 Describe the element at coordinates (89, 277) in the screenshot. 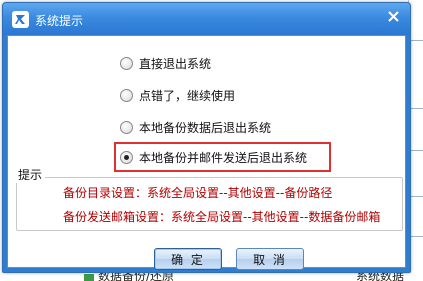

I see `background-item-icon` at that location.